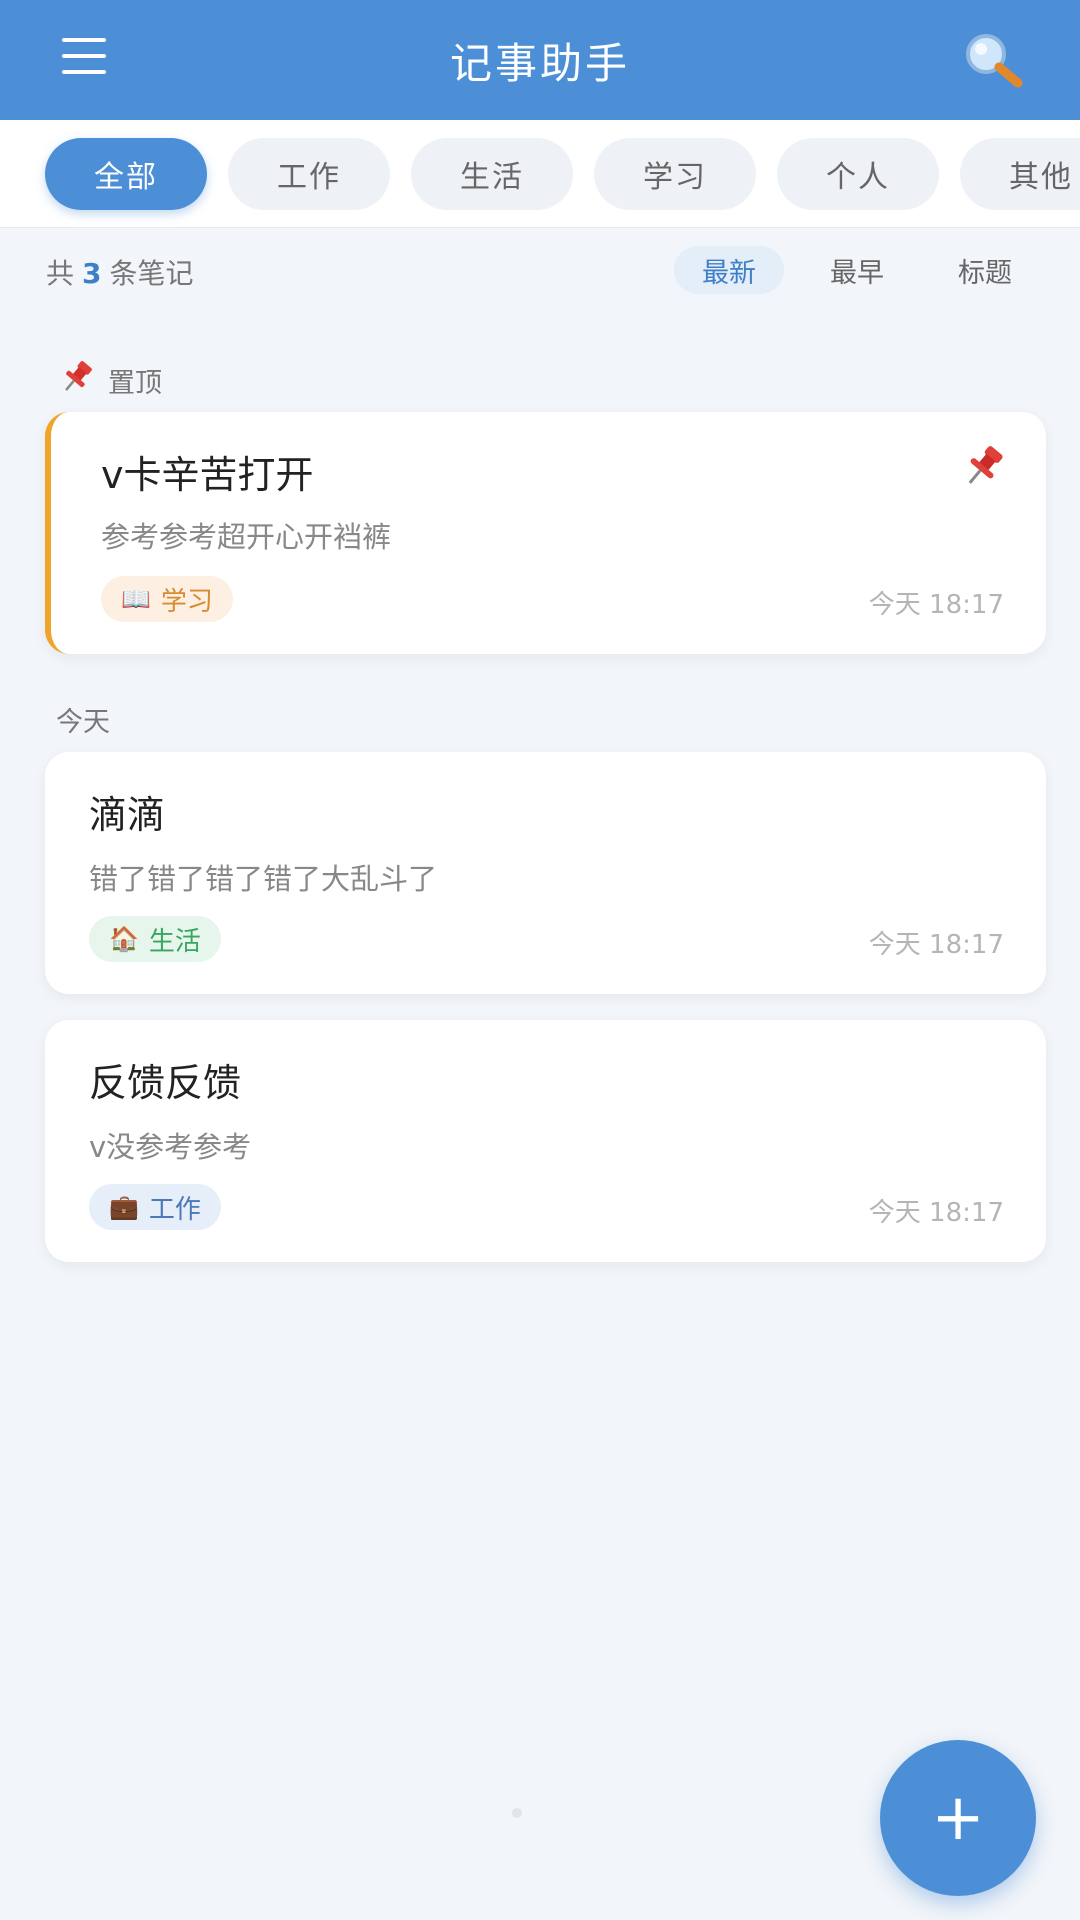  Describe the element at coordinates (151, 273) in the screenshot. I see `summary-suffix: 条笔记` at that location.